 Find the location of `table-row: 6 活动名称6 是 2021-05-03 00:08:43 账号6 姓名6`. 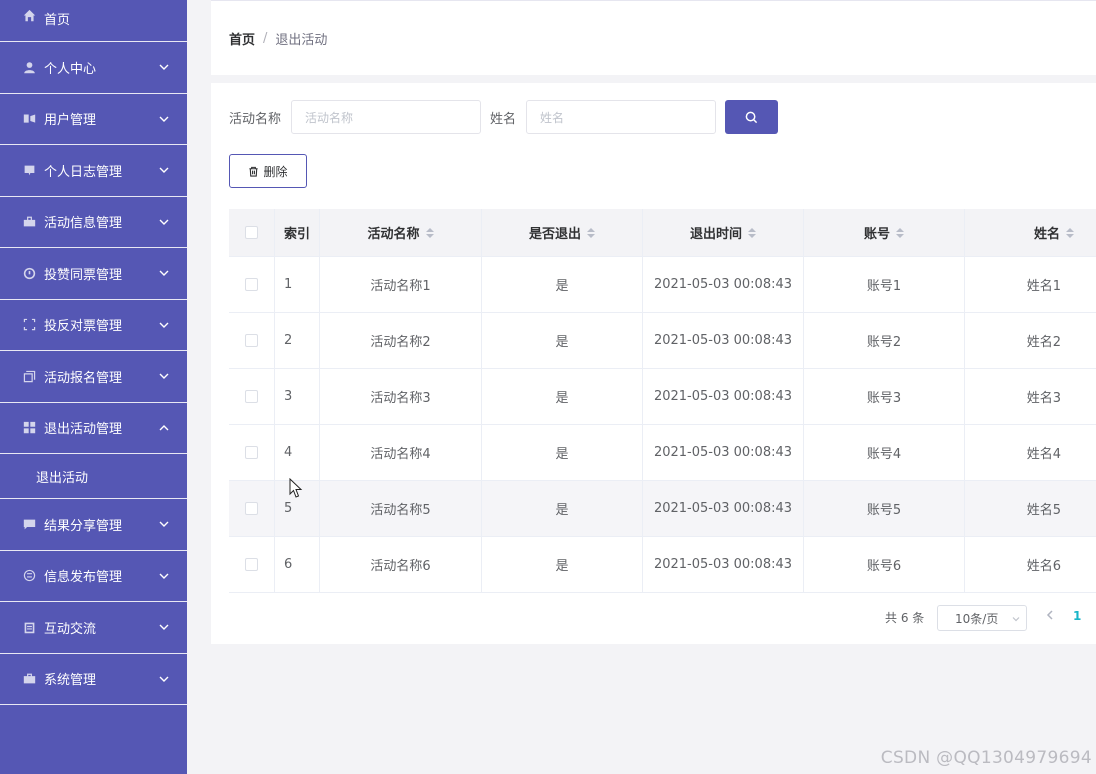

table-row: 6 活动名称6 是 2021-05-03 00:08:43 账号6 姓名6 is located at coordinates (662, 565).